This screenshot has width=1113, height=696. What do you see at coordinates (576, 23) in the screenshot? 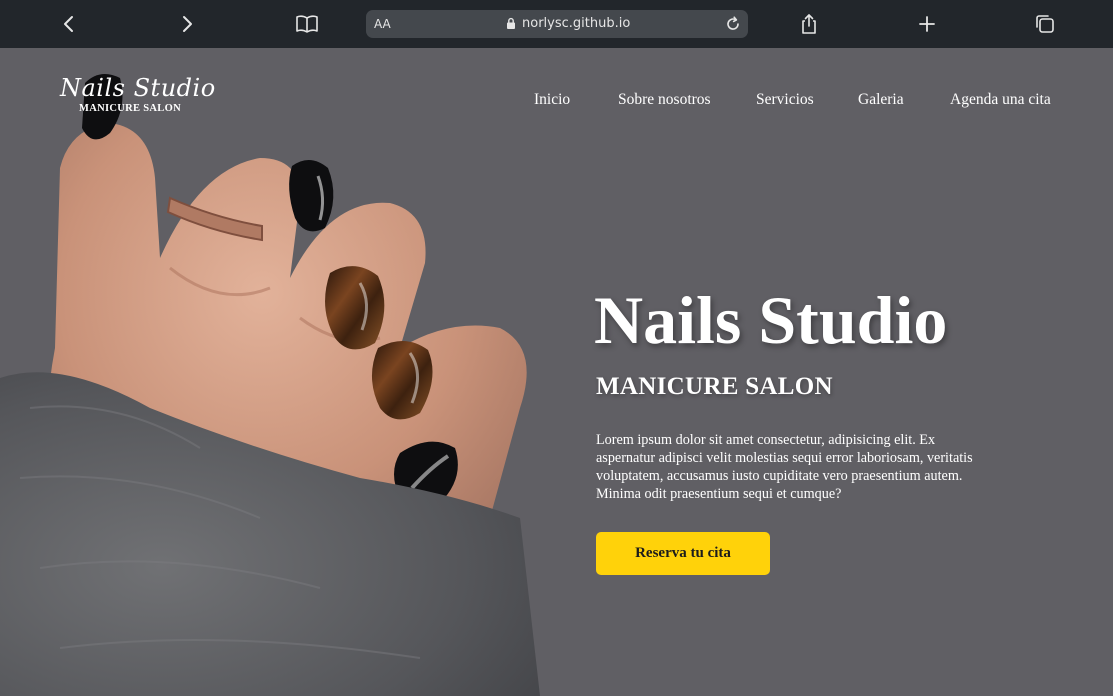
I see `url-host: norlysc.github.io` at bounding box center [576, 23].